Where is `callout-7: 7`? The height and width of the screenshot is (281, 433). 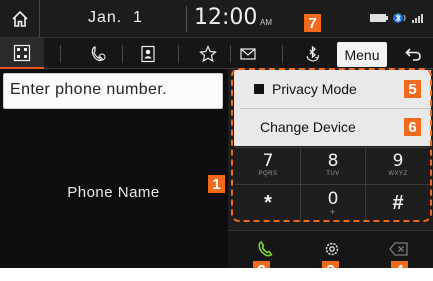 callout-7: 7 is located at coordinates (312, 23).